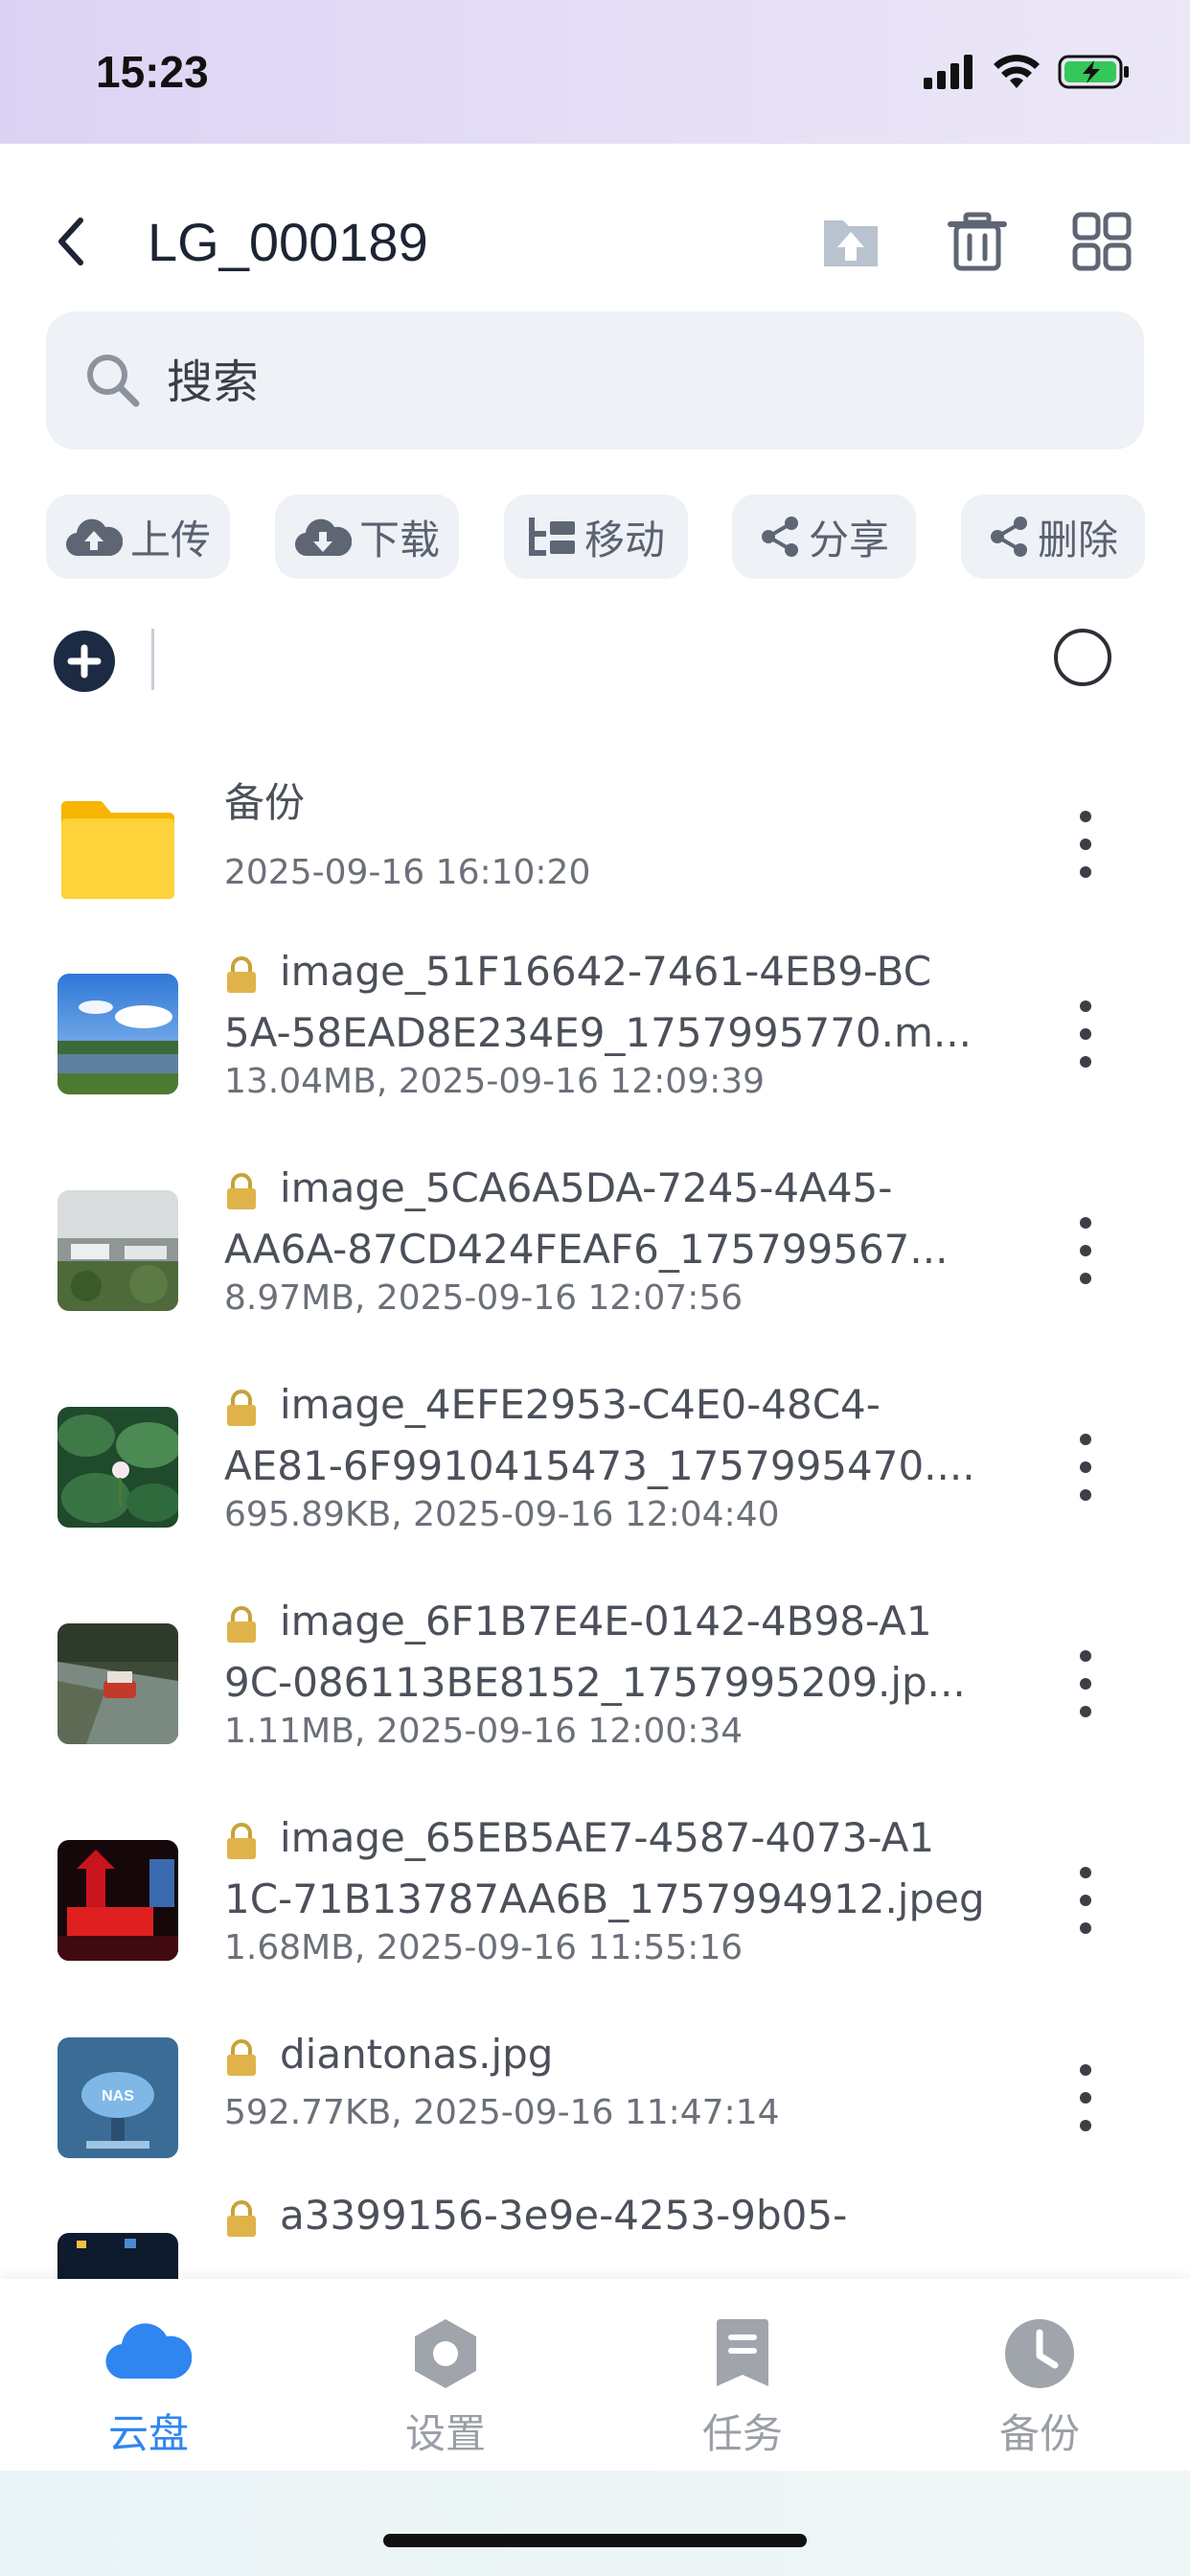 The image size is (1190, 2576). I want to click on signal-icon, so click(949, 72).